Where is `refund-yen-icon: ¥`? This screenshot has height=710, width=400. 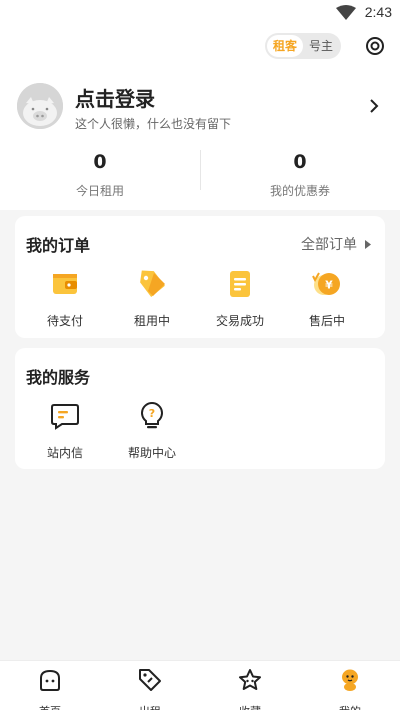
refund-yen-icon: ¥ is located at coordinates (326, 283).